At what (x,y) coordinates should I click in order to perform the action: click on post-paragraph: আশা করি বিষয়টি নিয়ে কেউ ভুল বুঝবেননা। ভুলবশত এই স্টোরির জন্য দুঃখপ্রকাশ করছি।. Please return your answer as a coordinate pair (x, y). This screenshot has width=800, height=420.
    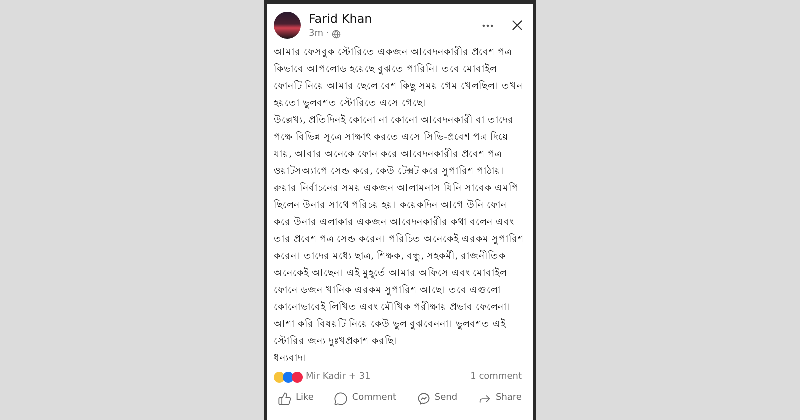
    Looking at the image, I should click on (391, 333).